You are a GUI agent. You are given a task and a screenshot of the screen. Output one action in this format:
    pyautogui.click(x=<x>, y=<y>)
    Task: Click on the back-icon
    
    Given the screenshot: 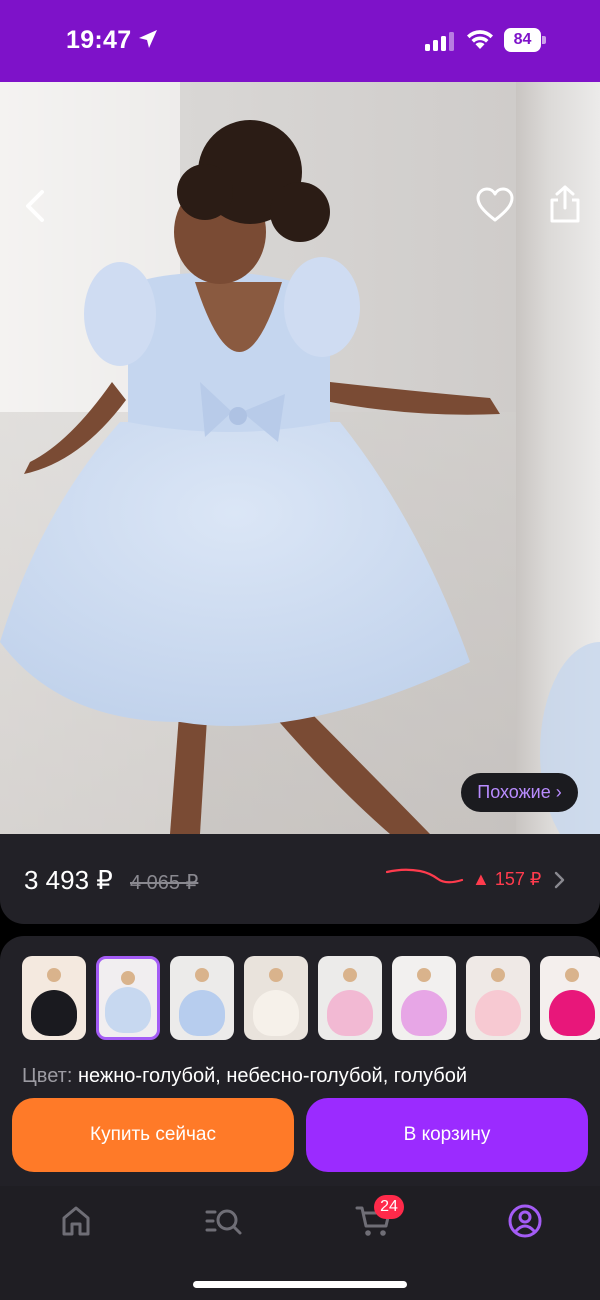 What is the action you would take?
    pyautogui.click(x=35, y=206)
    